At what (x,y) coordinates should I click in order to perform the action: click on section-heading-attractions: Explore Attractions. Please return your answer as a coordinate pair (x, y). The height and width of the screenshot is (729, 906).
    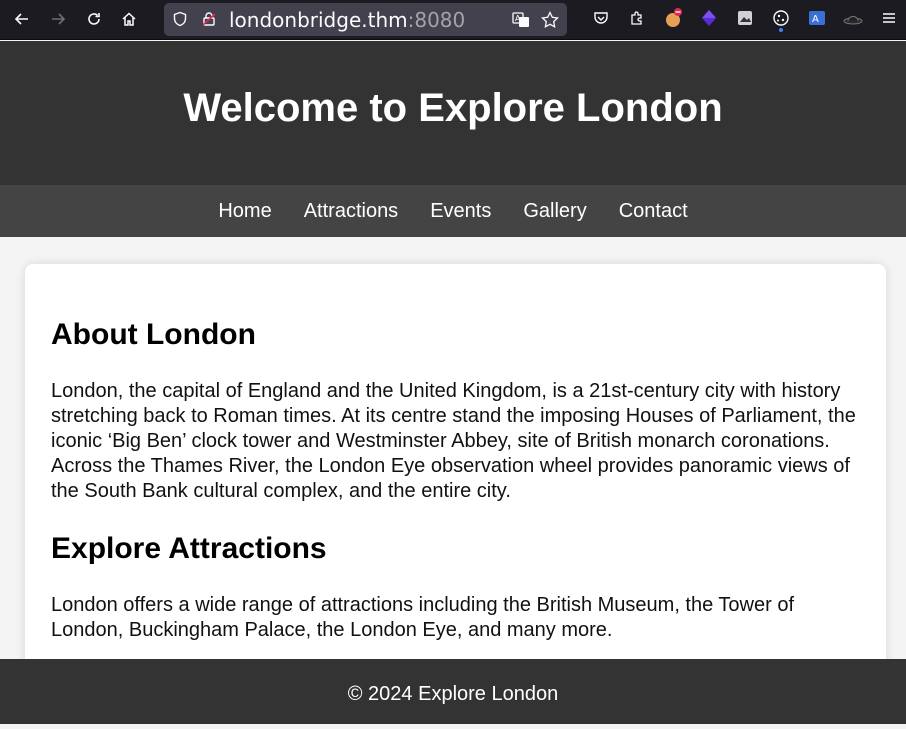
    Looking at the image, I should click on (189, 548).